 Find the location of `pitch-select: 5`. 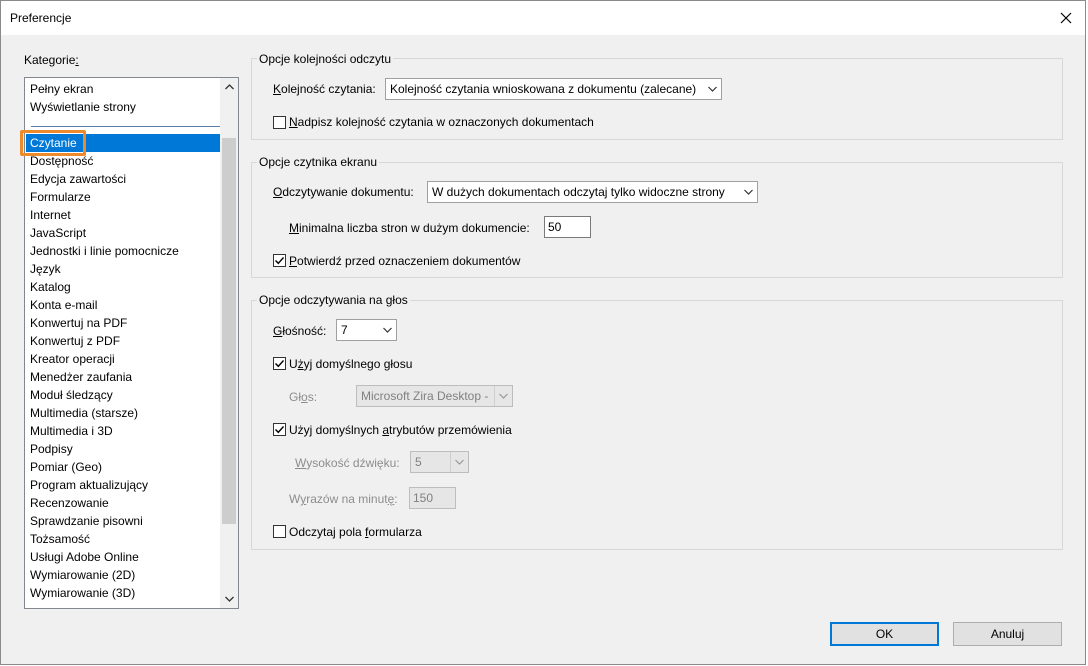

pitch-select: 5 is located at coordinates (439, 462).